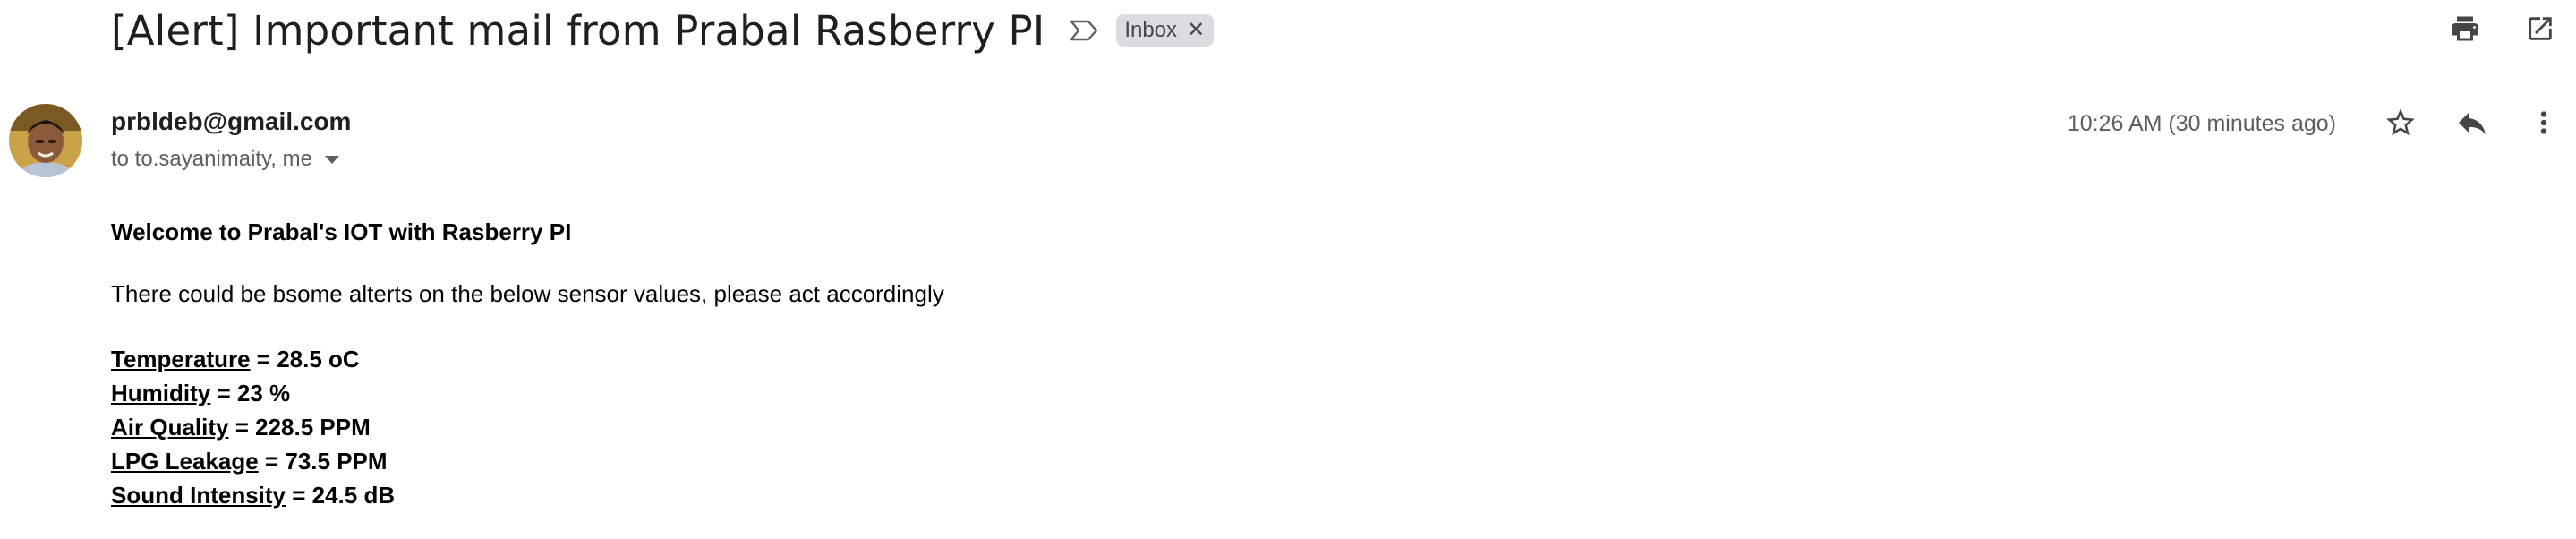 This screenshot has width=2576, height=539. What do you see at coordinates (181, 359) in the screenshot?
I see `reading-name: Temperature` at bounding box center [181, 359].